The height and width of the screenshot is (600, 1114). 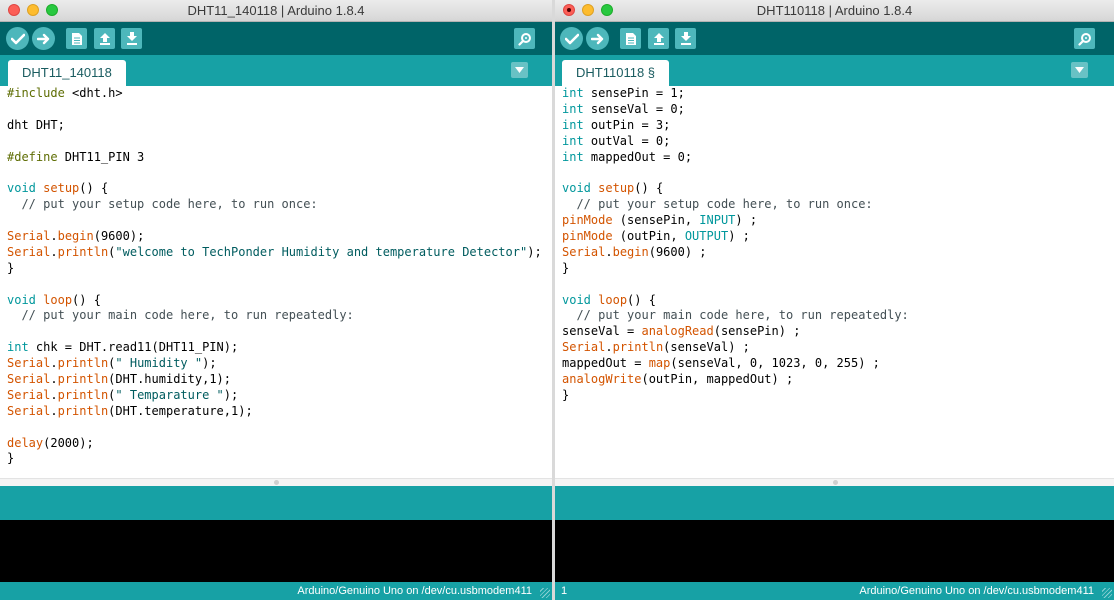 I want to click on code-line: pinMode (outPin, OUTPUT) ;, so click(x=834, y=237).